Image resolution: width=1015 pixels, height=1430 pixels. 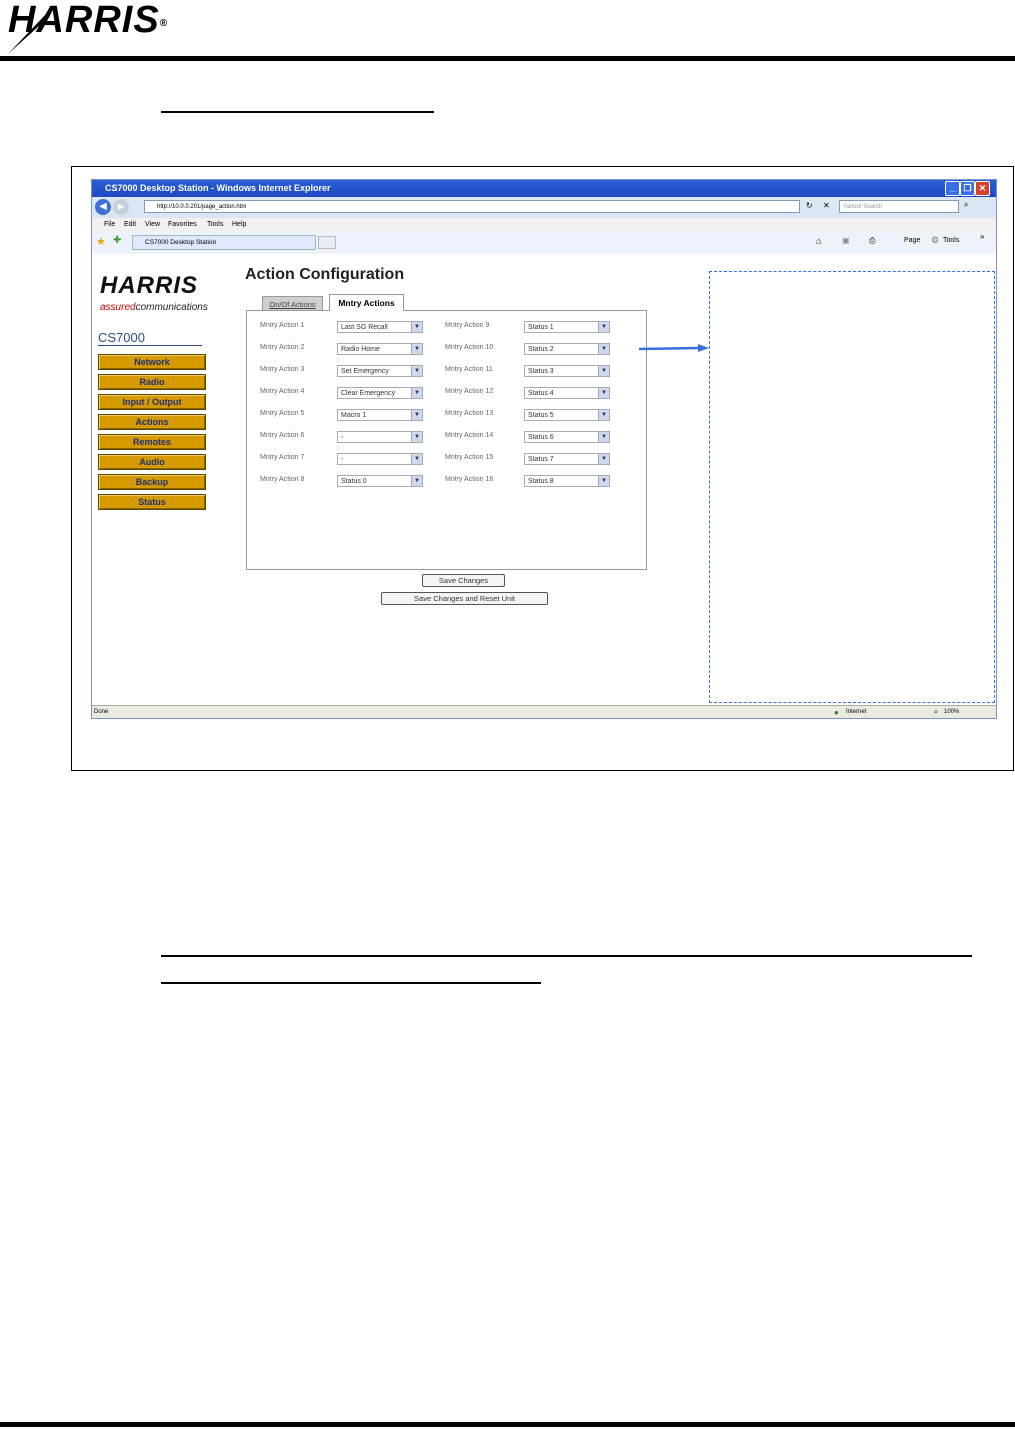 What do you see at coordinates (507, 1424) in the screenshot?
I see `footer-rule` at bounding box center [507, 1424].